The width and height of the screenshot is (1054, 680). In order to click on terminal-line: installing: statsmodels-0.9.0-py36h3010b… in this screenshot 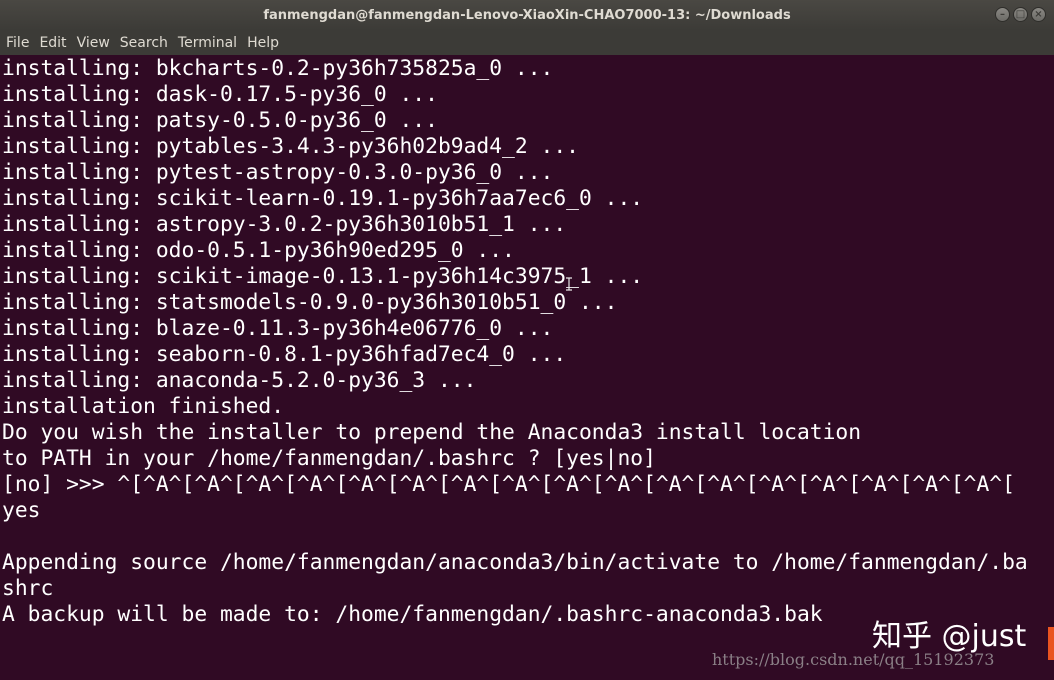, I will do `click(310, 302)`.